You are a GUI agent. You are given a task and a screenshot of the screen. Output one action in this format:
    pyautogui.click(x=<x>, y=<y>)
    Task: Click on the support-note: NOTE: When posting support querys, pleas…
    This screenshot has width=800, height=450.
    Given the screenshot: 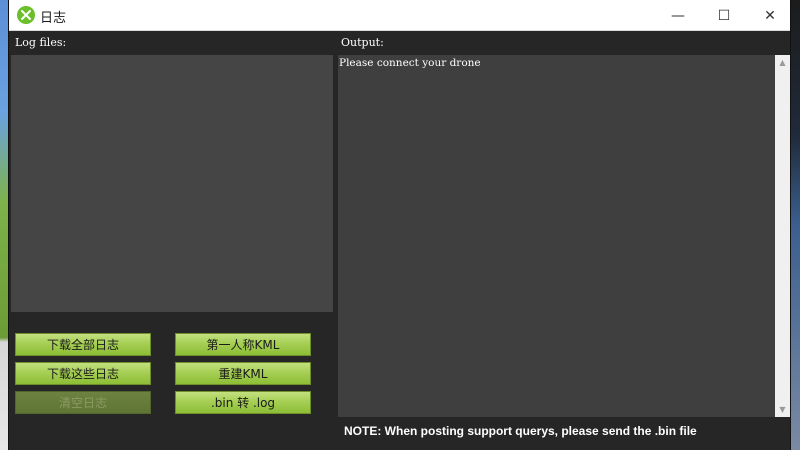 What is the action you would take?
    pyautogui.click(x=520, y=431)
    